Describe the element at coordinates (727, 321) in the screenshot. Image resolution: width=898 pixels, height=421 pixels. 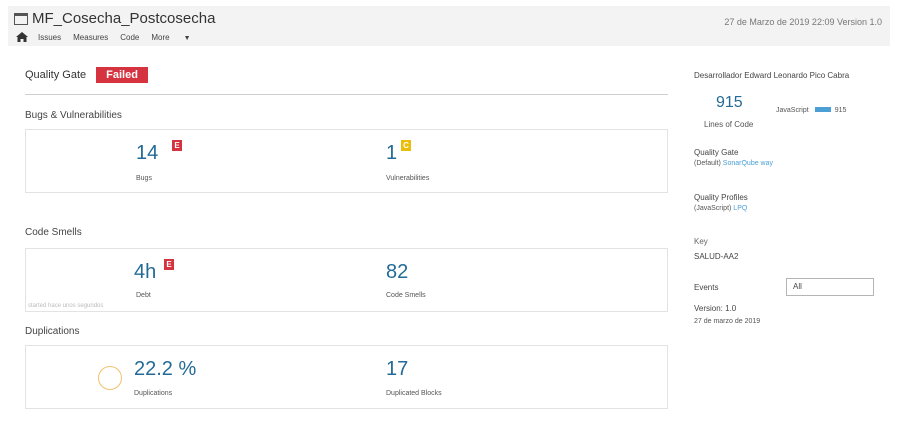
I see `event-date: 27 de marzo de 2019` at that location.